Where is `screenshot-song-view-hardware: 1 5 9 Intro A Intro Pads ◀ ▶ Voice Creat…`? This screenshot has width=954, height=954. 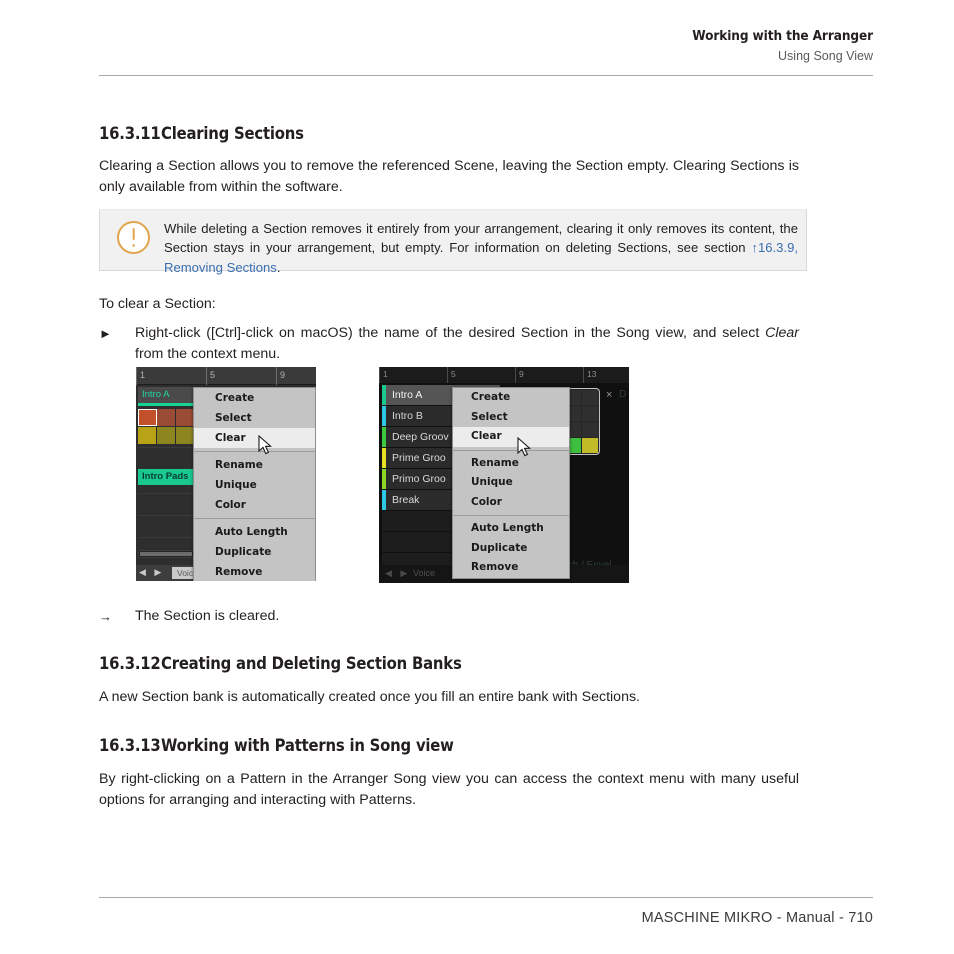 screenshot-song-view-hardware: 1 5 9 Intro A Intro Pads ◀ ▶ Voice Creat… is located at coordinates (226, 474).